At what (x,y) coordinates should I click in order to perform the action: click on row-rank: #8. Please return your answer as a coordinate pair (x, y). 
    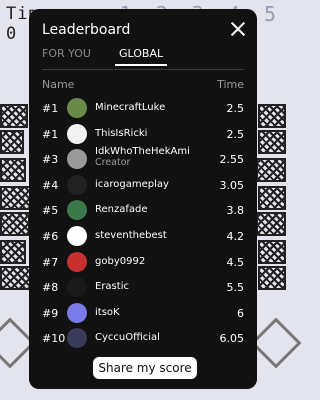
    Looking at the image, I should click on (50, 288).